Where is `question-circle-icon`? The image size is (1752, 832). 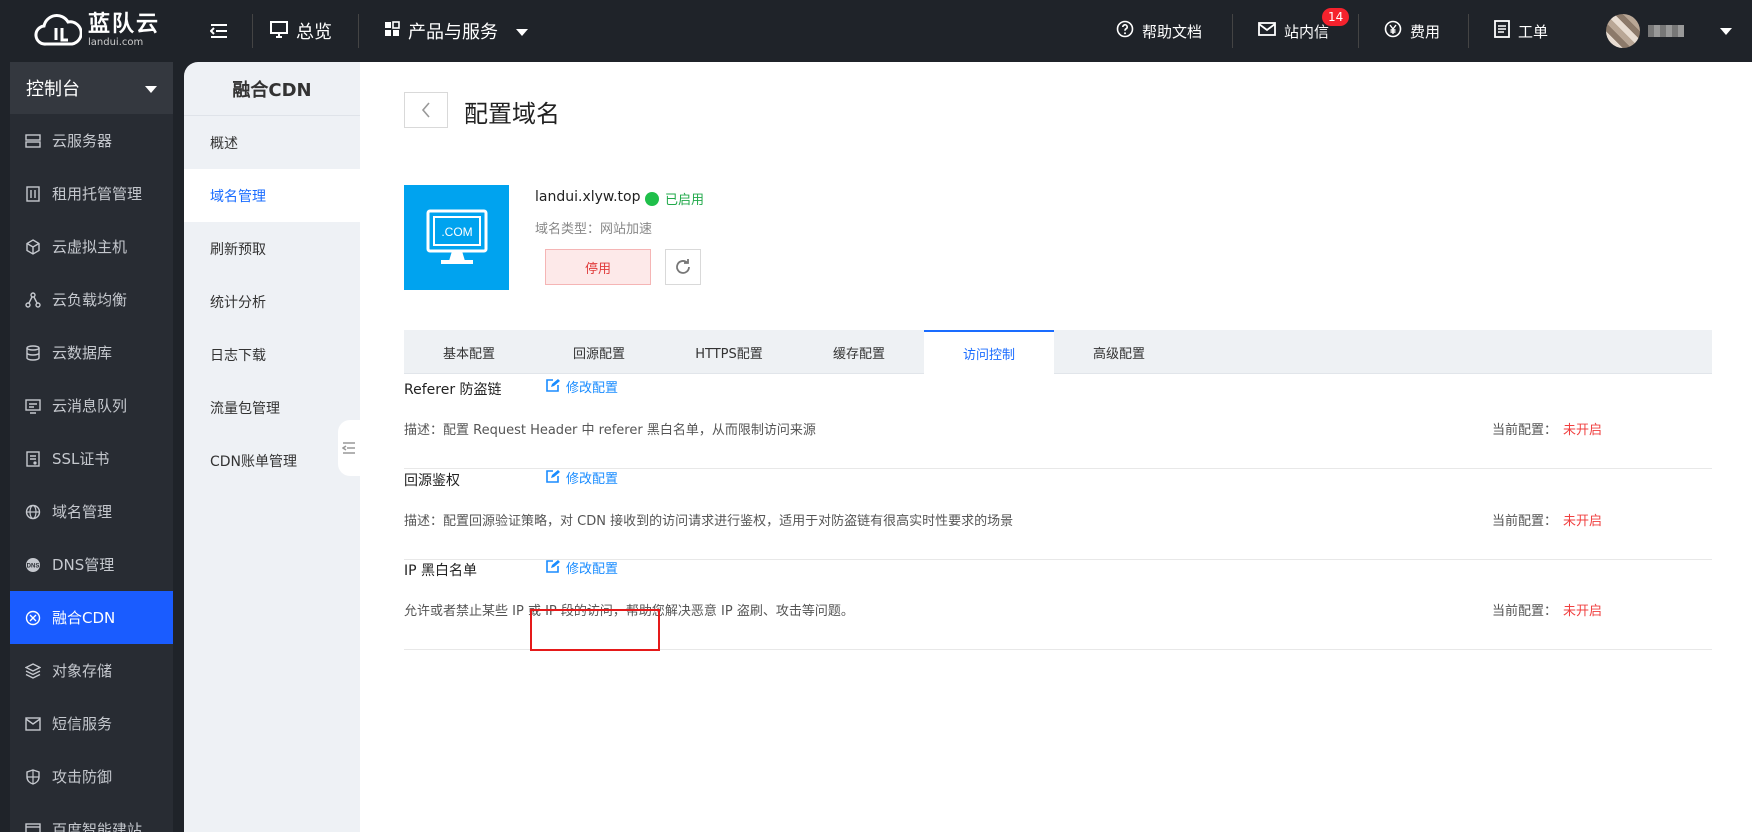 question-circle-icon is located at coordinates (1125, 31).